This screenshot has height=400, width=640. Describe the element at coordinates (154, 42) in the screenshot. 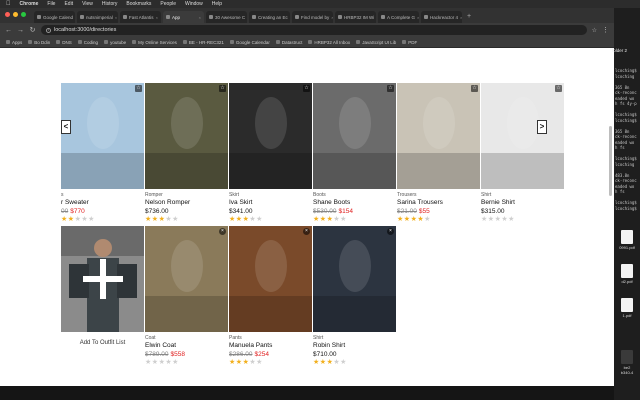

I see `bookmark-item: My Online Services` at that location.